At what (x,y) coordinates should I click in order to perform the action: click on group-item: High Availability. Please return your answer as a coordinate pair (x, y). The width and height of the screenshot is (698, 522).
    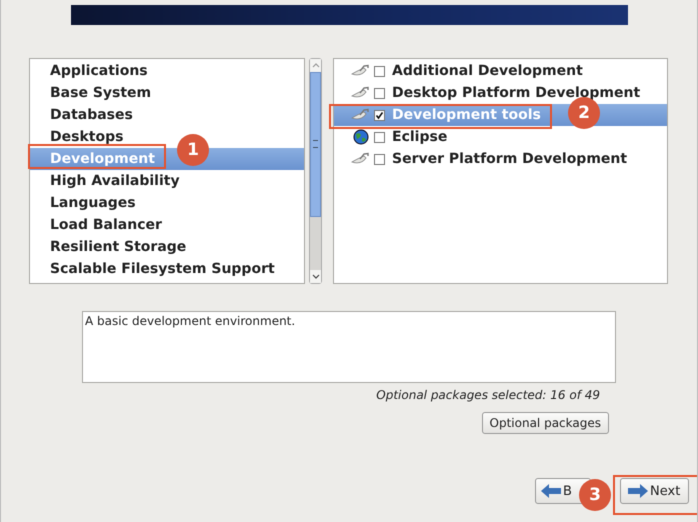
    Looking at the image, I should click on (167, 181).